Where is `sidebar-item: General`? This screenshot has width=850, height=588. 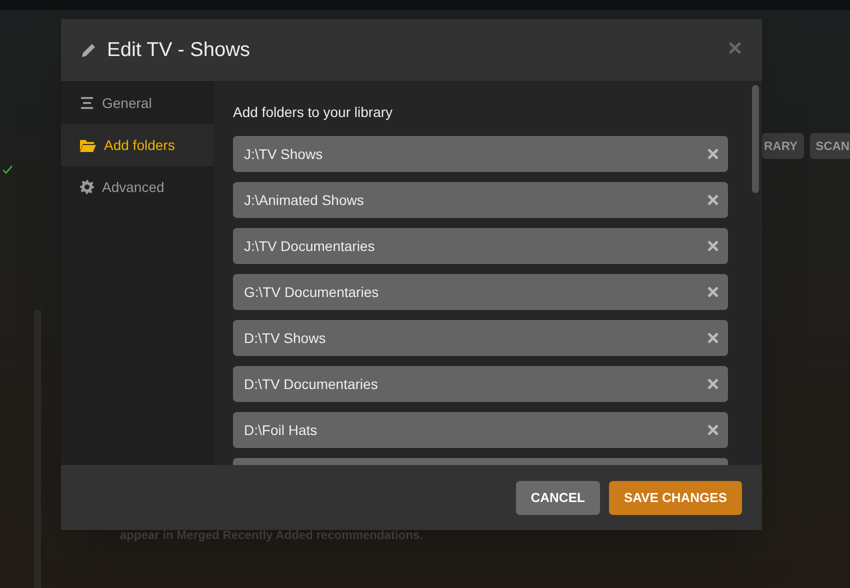 sidebar-item: General is located at coordinates (137, 103).